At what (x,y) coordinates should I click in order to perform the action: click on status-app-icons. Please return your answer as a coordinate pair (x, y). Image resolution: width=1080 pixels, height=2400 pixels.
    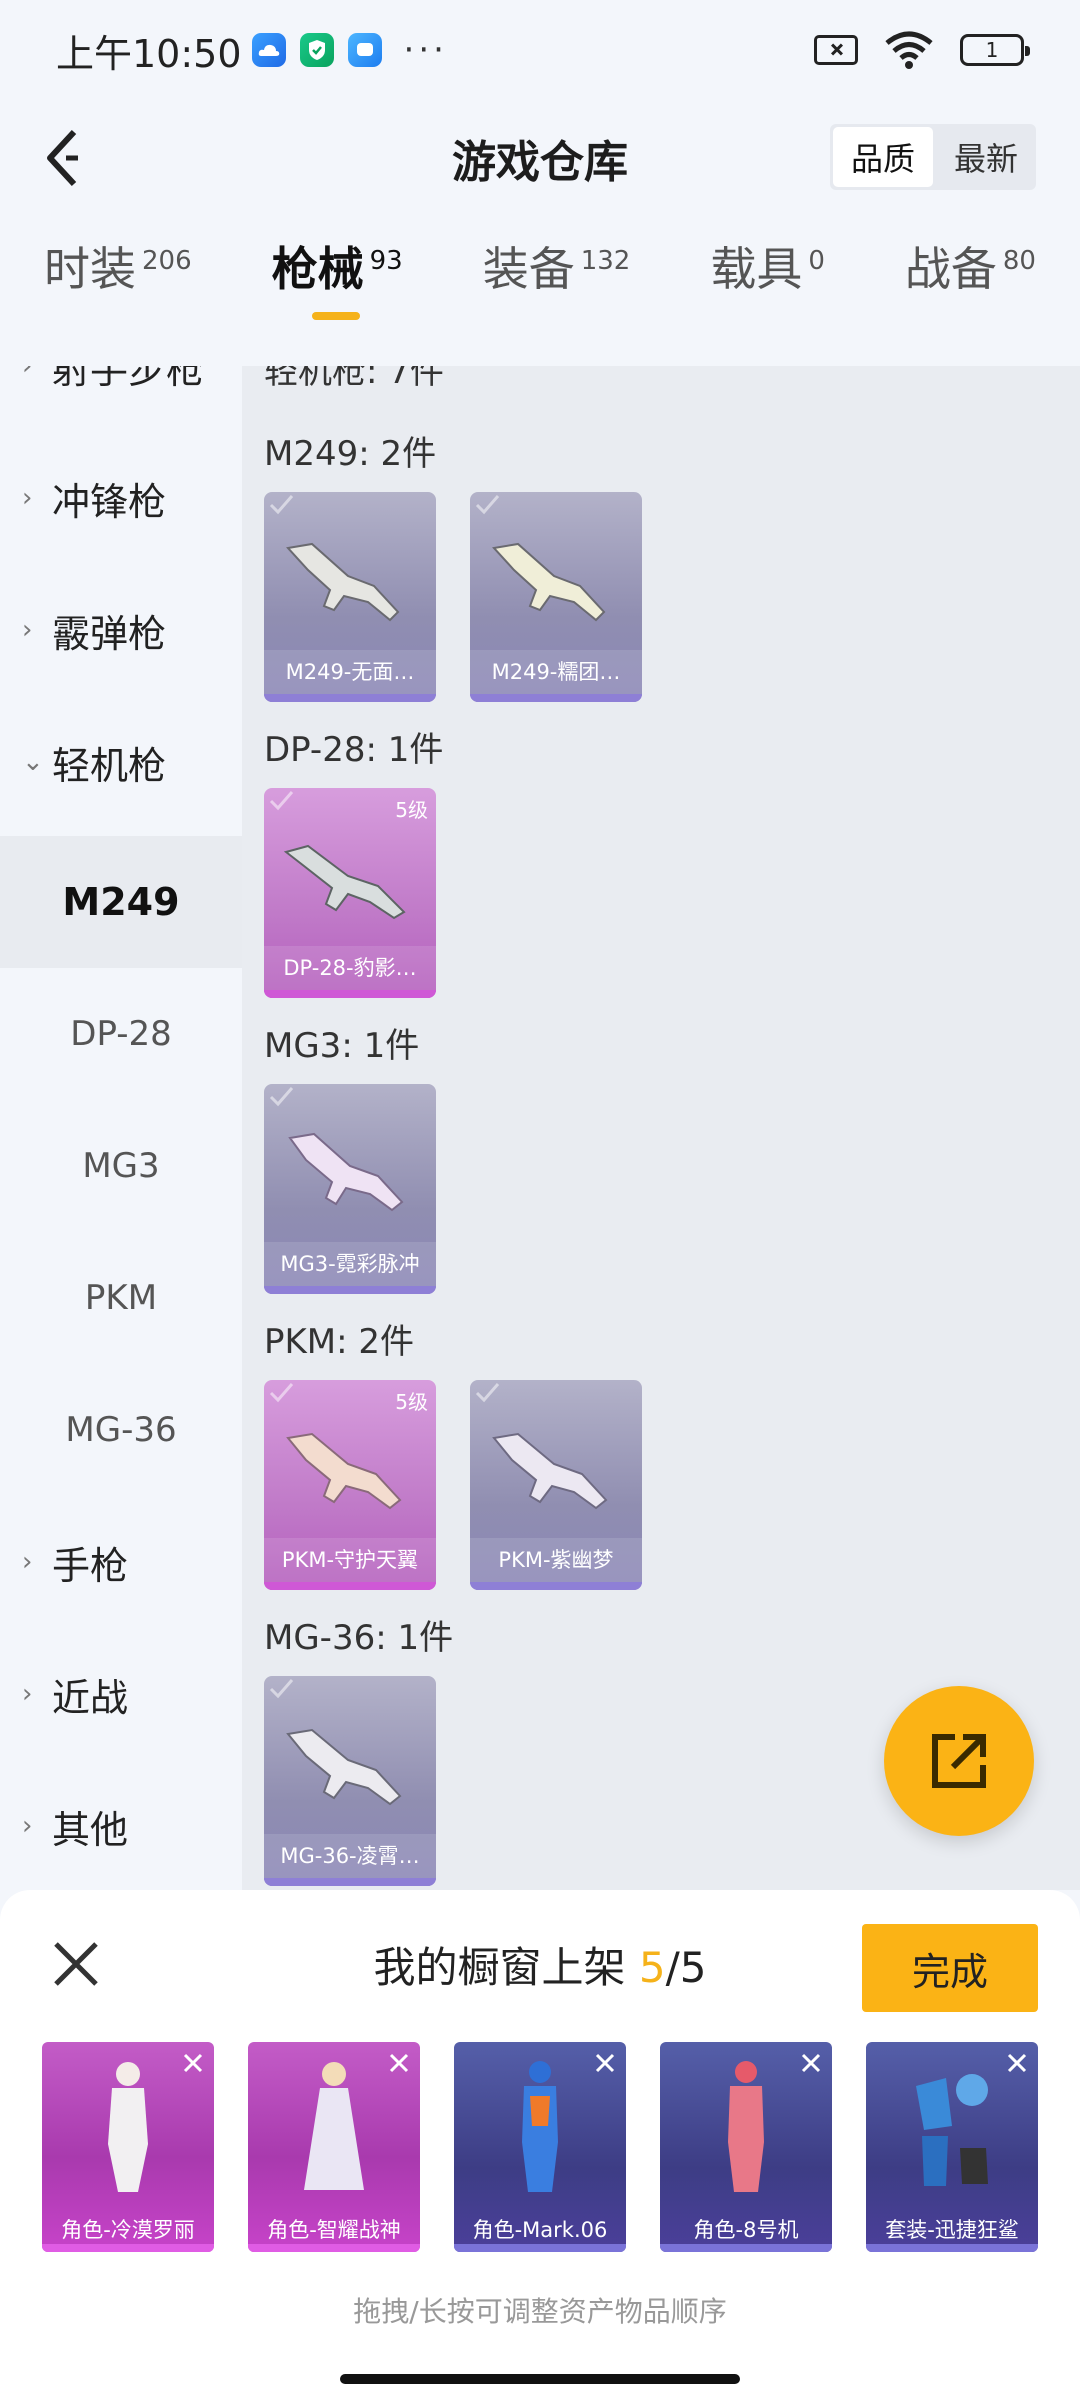
    Looking at the image, I should click on (316, 50).